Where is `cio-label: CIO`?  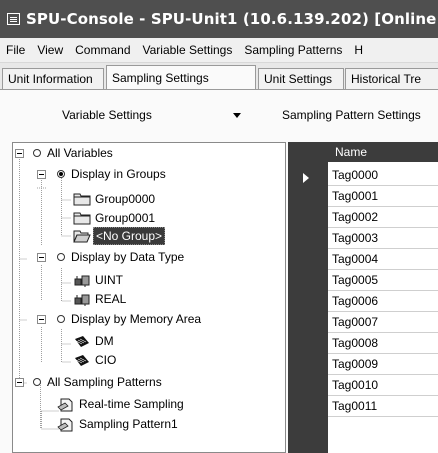 cio-label: CIO is located at coordinates (106, 360).